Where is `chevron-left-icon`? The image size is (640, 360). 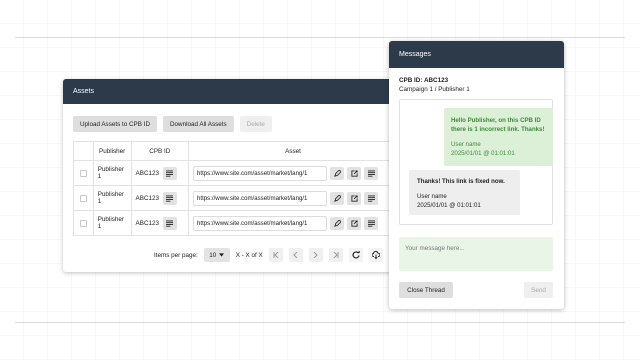 chevron-left-icon is located at coordinates (295, 255).